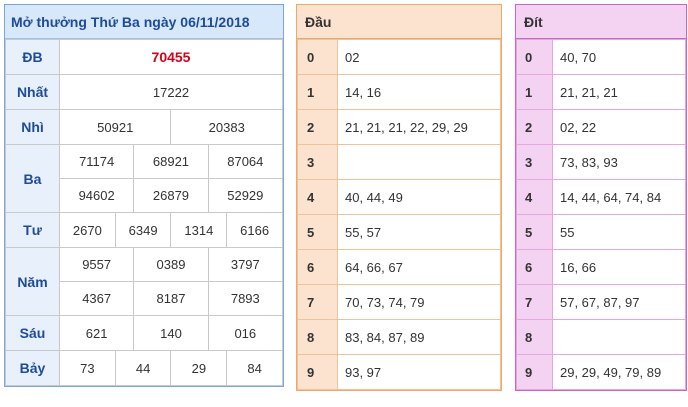  I want to click on dau-digit: 4, so click(317, 197).